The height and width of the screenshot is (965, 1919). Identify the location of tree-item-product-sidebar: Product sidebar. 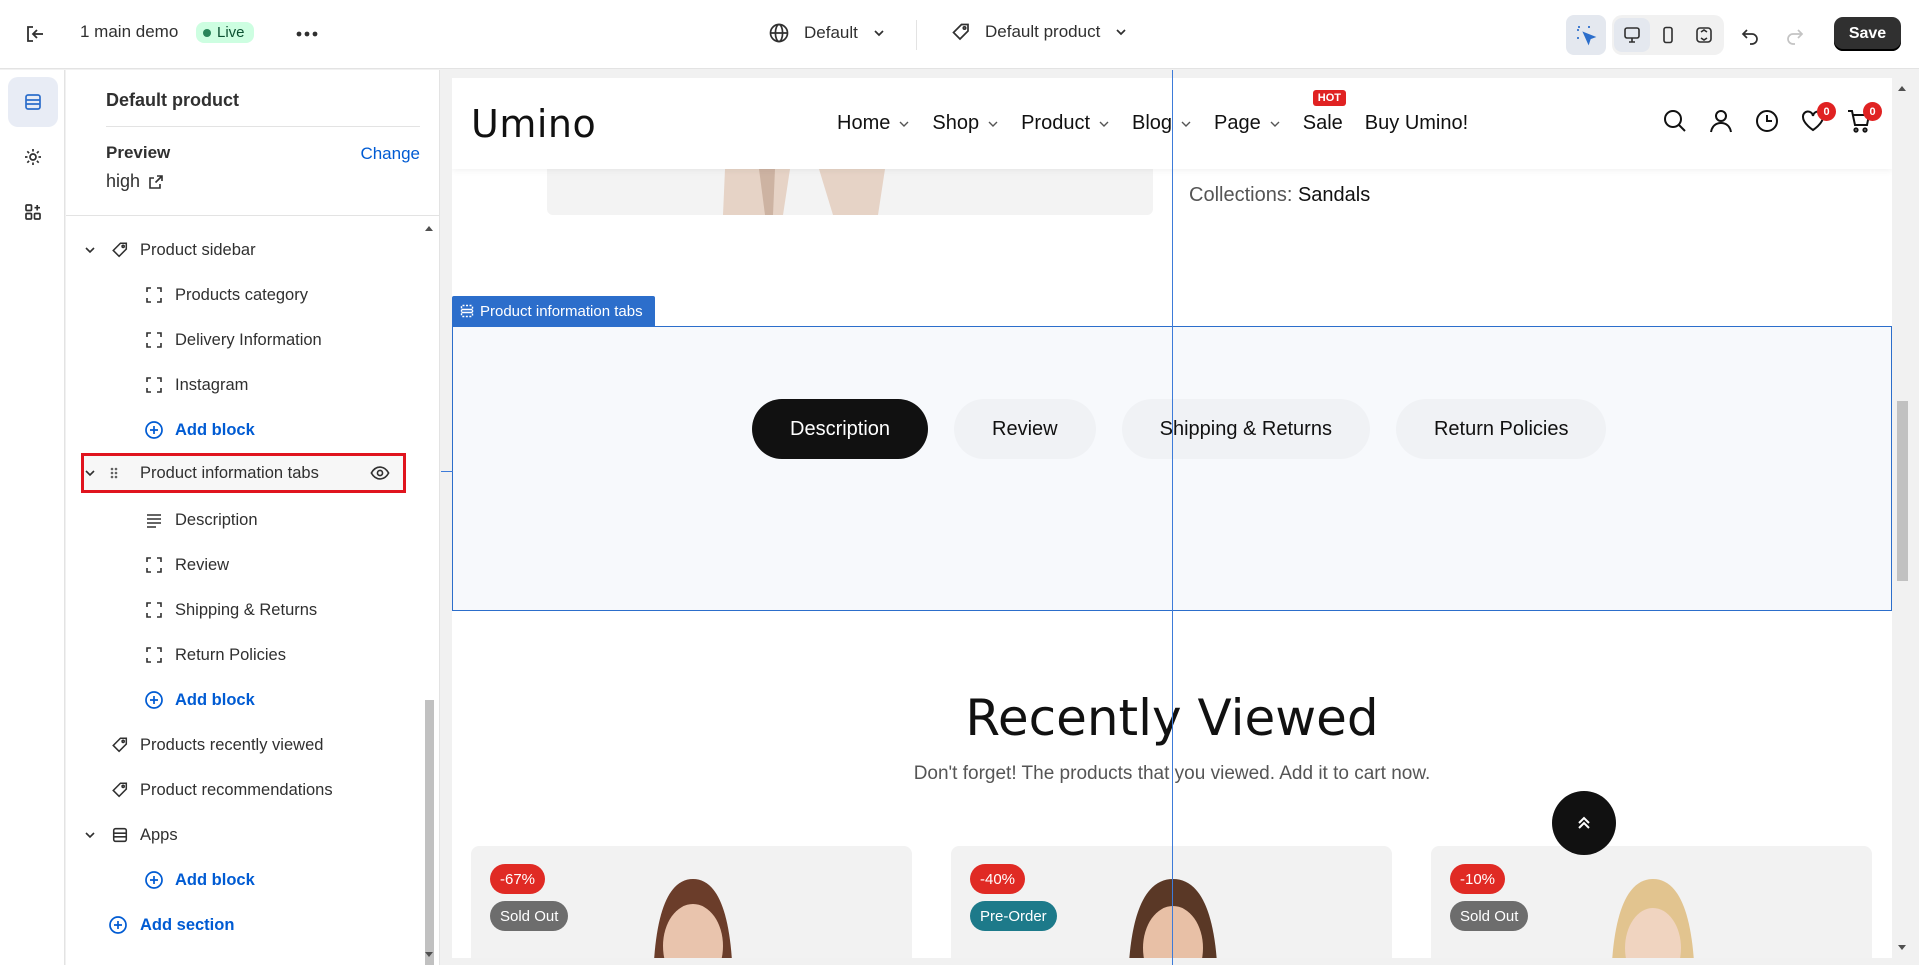
(243, 250).